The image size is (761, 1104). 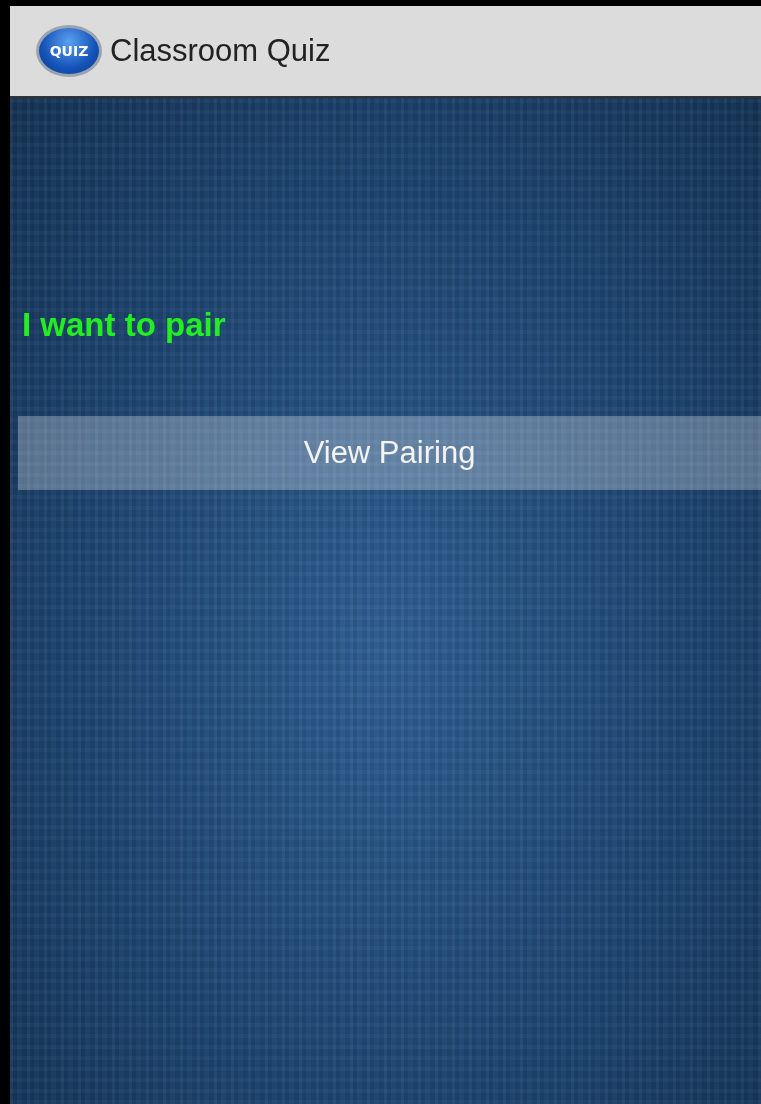 What do you see at coordinates (389, 453) in the screenshot?
I see `view-pairing-button: View Pairing` at bounding box center [389, 453].